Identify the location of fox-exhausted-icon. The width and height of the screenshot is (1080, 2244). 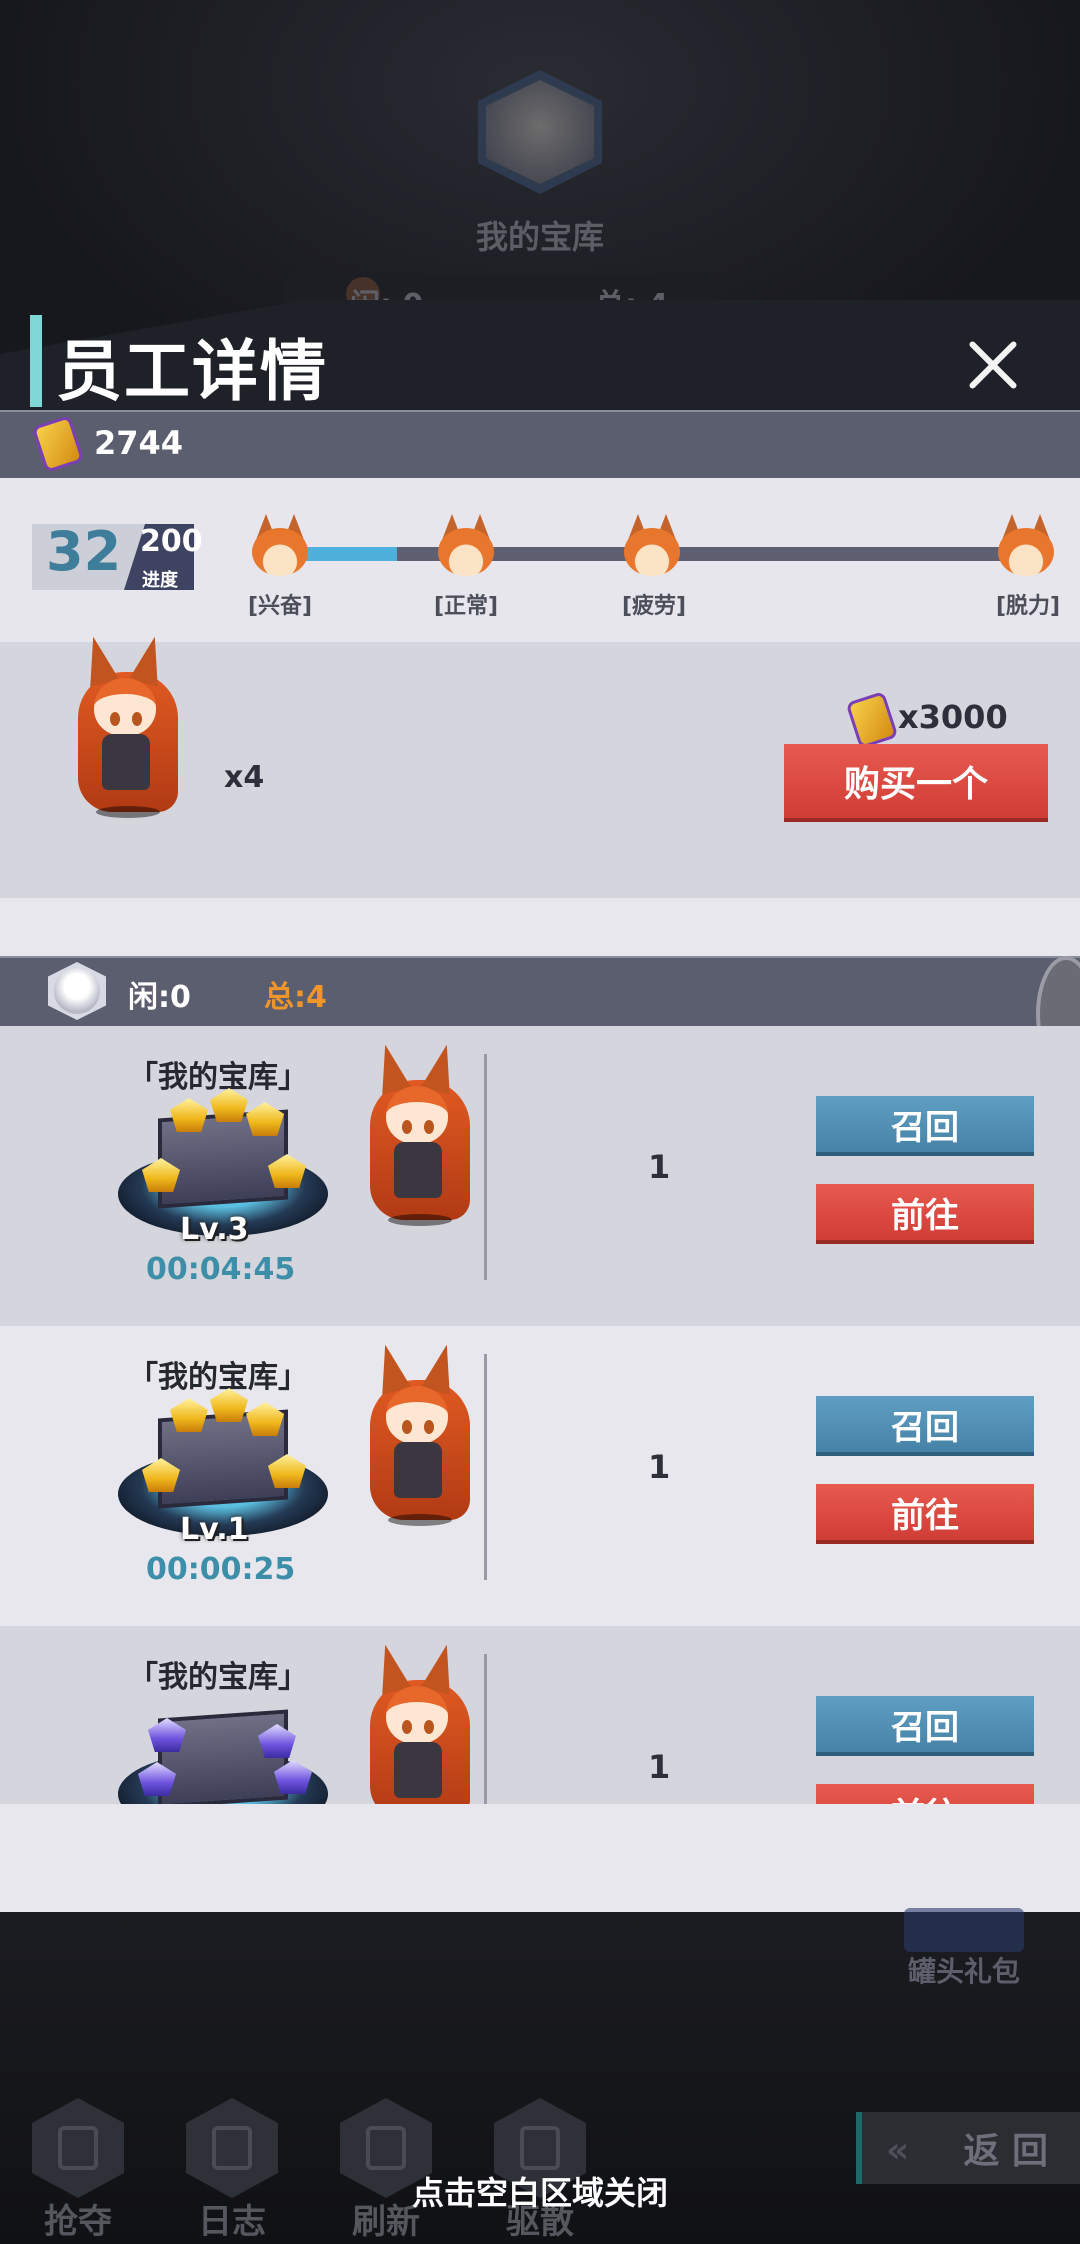
(1026, 545).